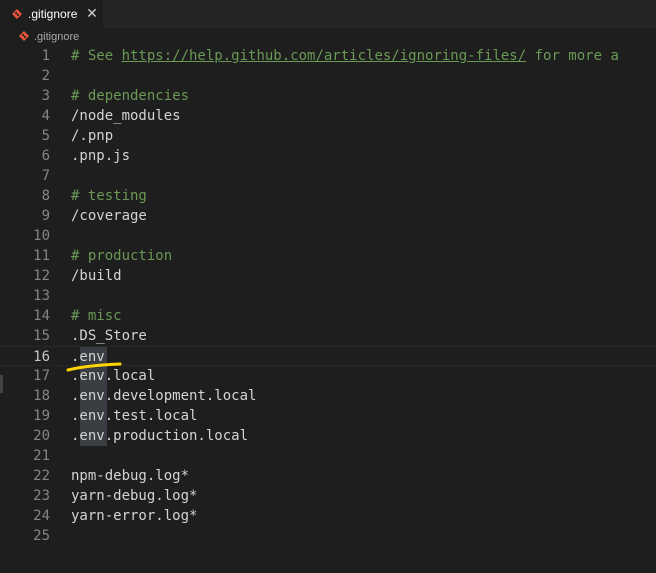 The width and height of the screenshot is (656, 573). I want to click on breadcrumb-item-gitignore: .gitignore, so click(56, 37).